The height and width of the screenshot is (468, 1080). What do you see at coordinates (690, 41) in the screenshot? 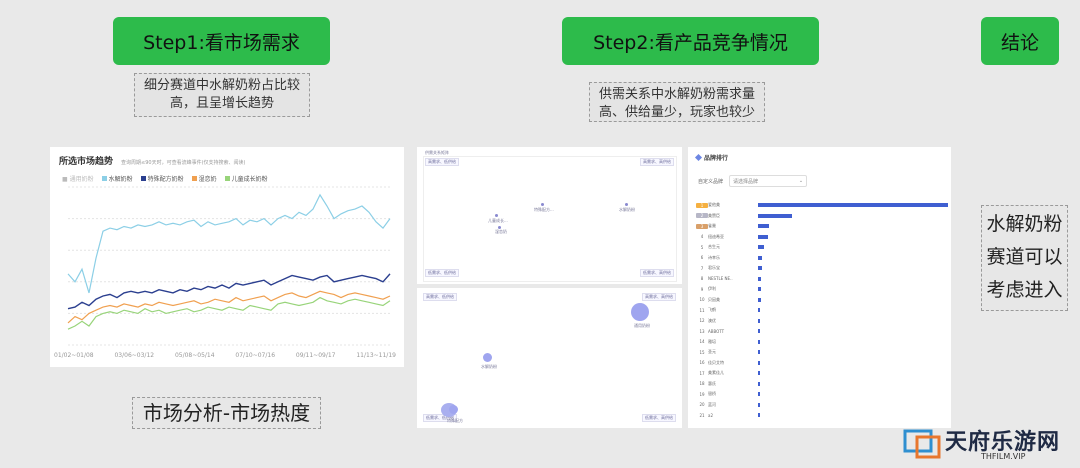
I see `step2-tag: Step2:看产品竞争情况` at bounding box center [690, 41].